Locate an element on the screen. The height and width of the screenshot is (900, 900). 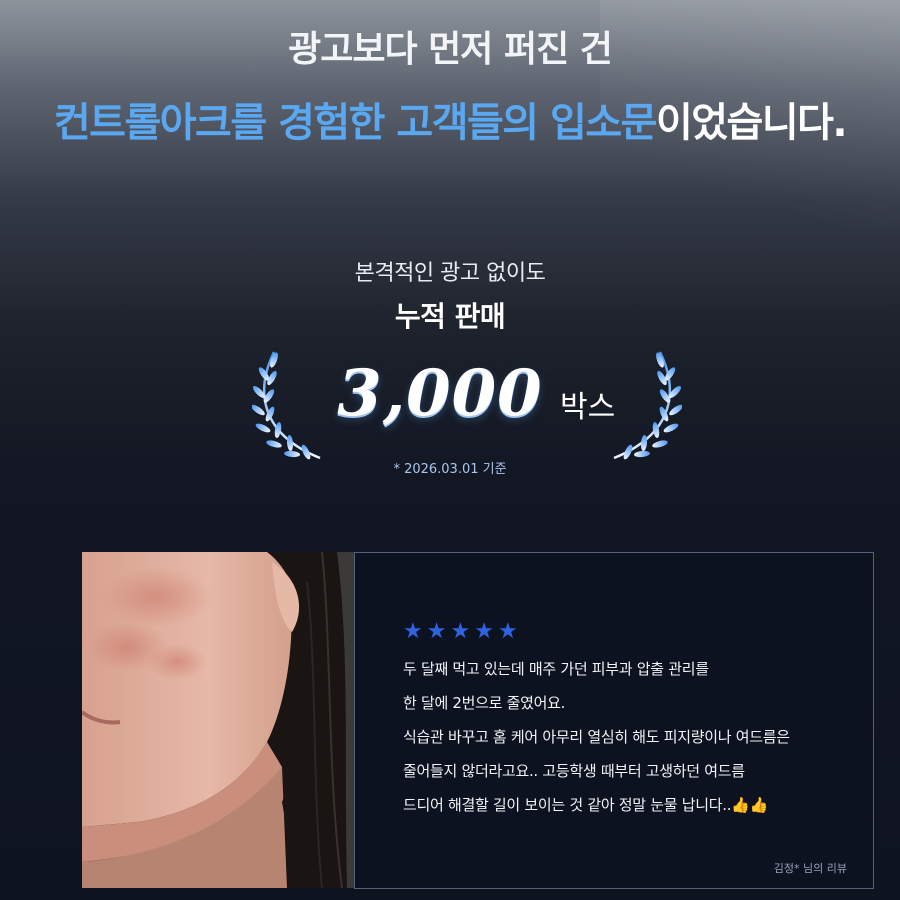
reviewer-name: 김정* 님의 리뷰 is located at coordinates (810, 868).